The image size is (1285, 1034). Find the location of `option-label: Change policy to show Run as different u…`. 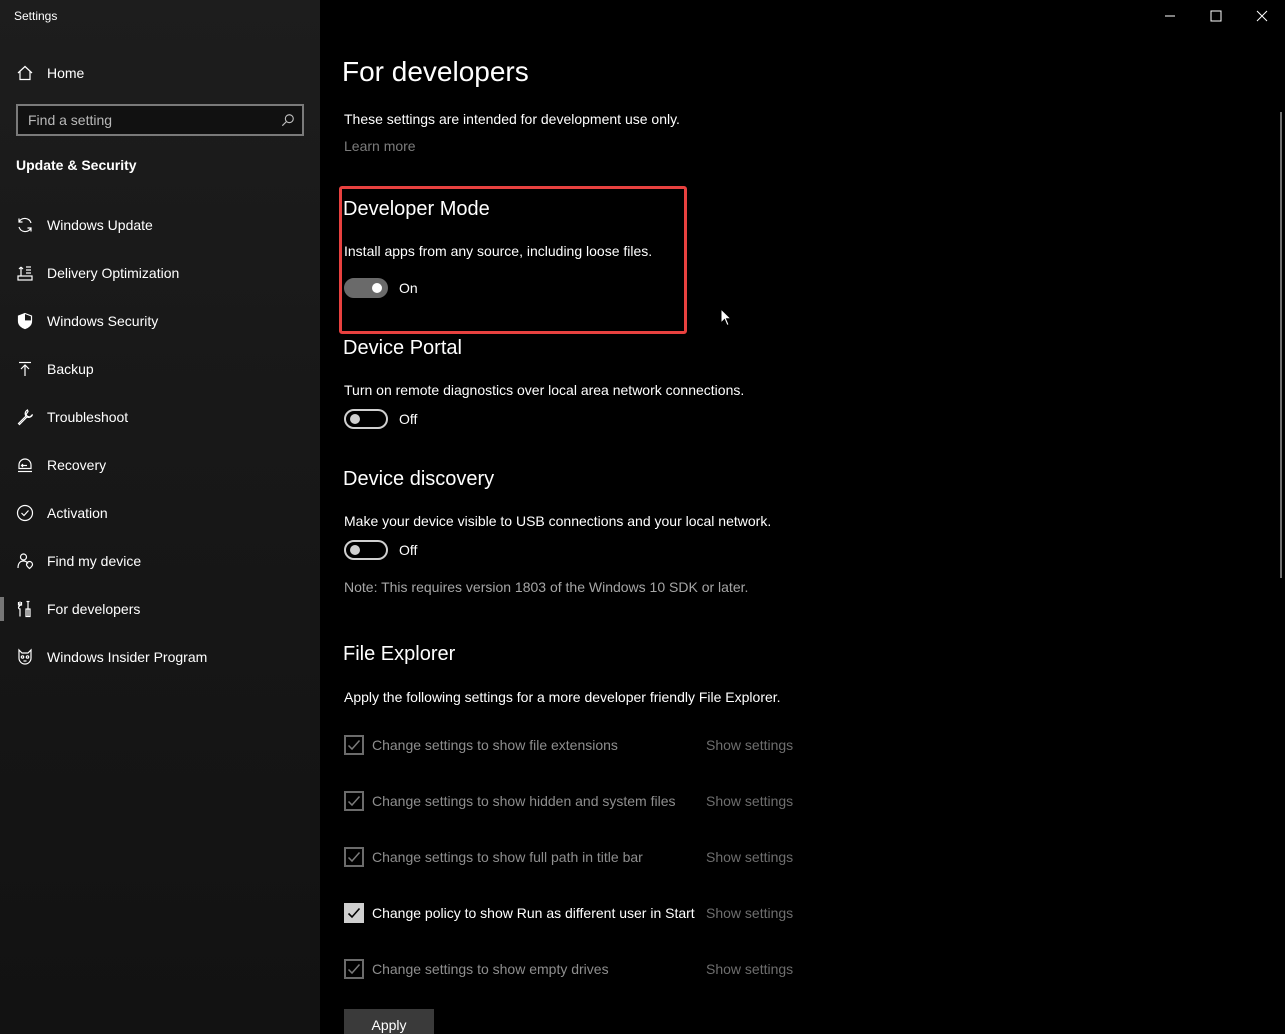

option-label: Change policy to show Run as different u… is located at coordinates (533, 913).